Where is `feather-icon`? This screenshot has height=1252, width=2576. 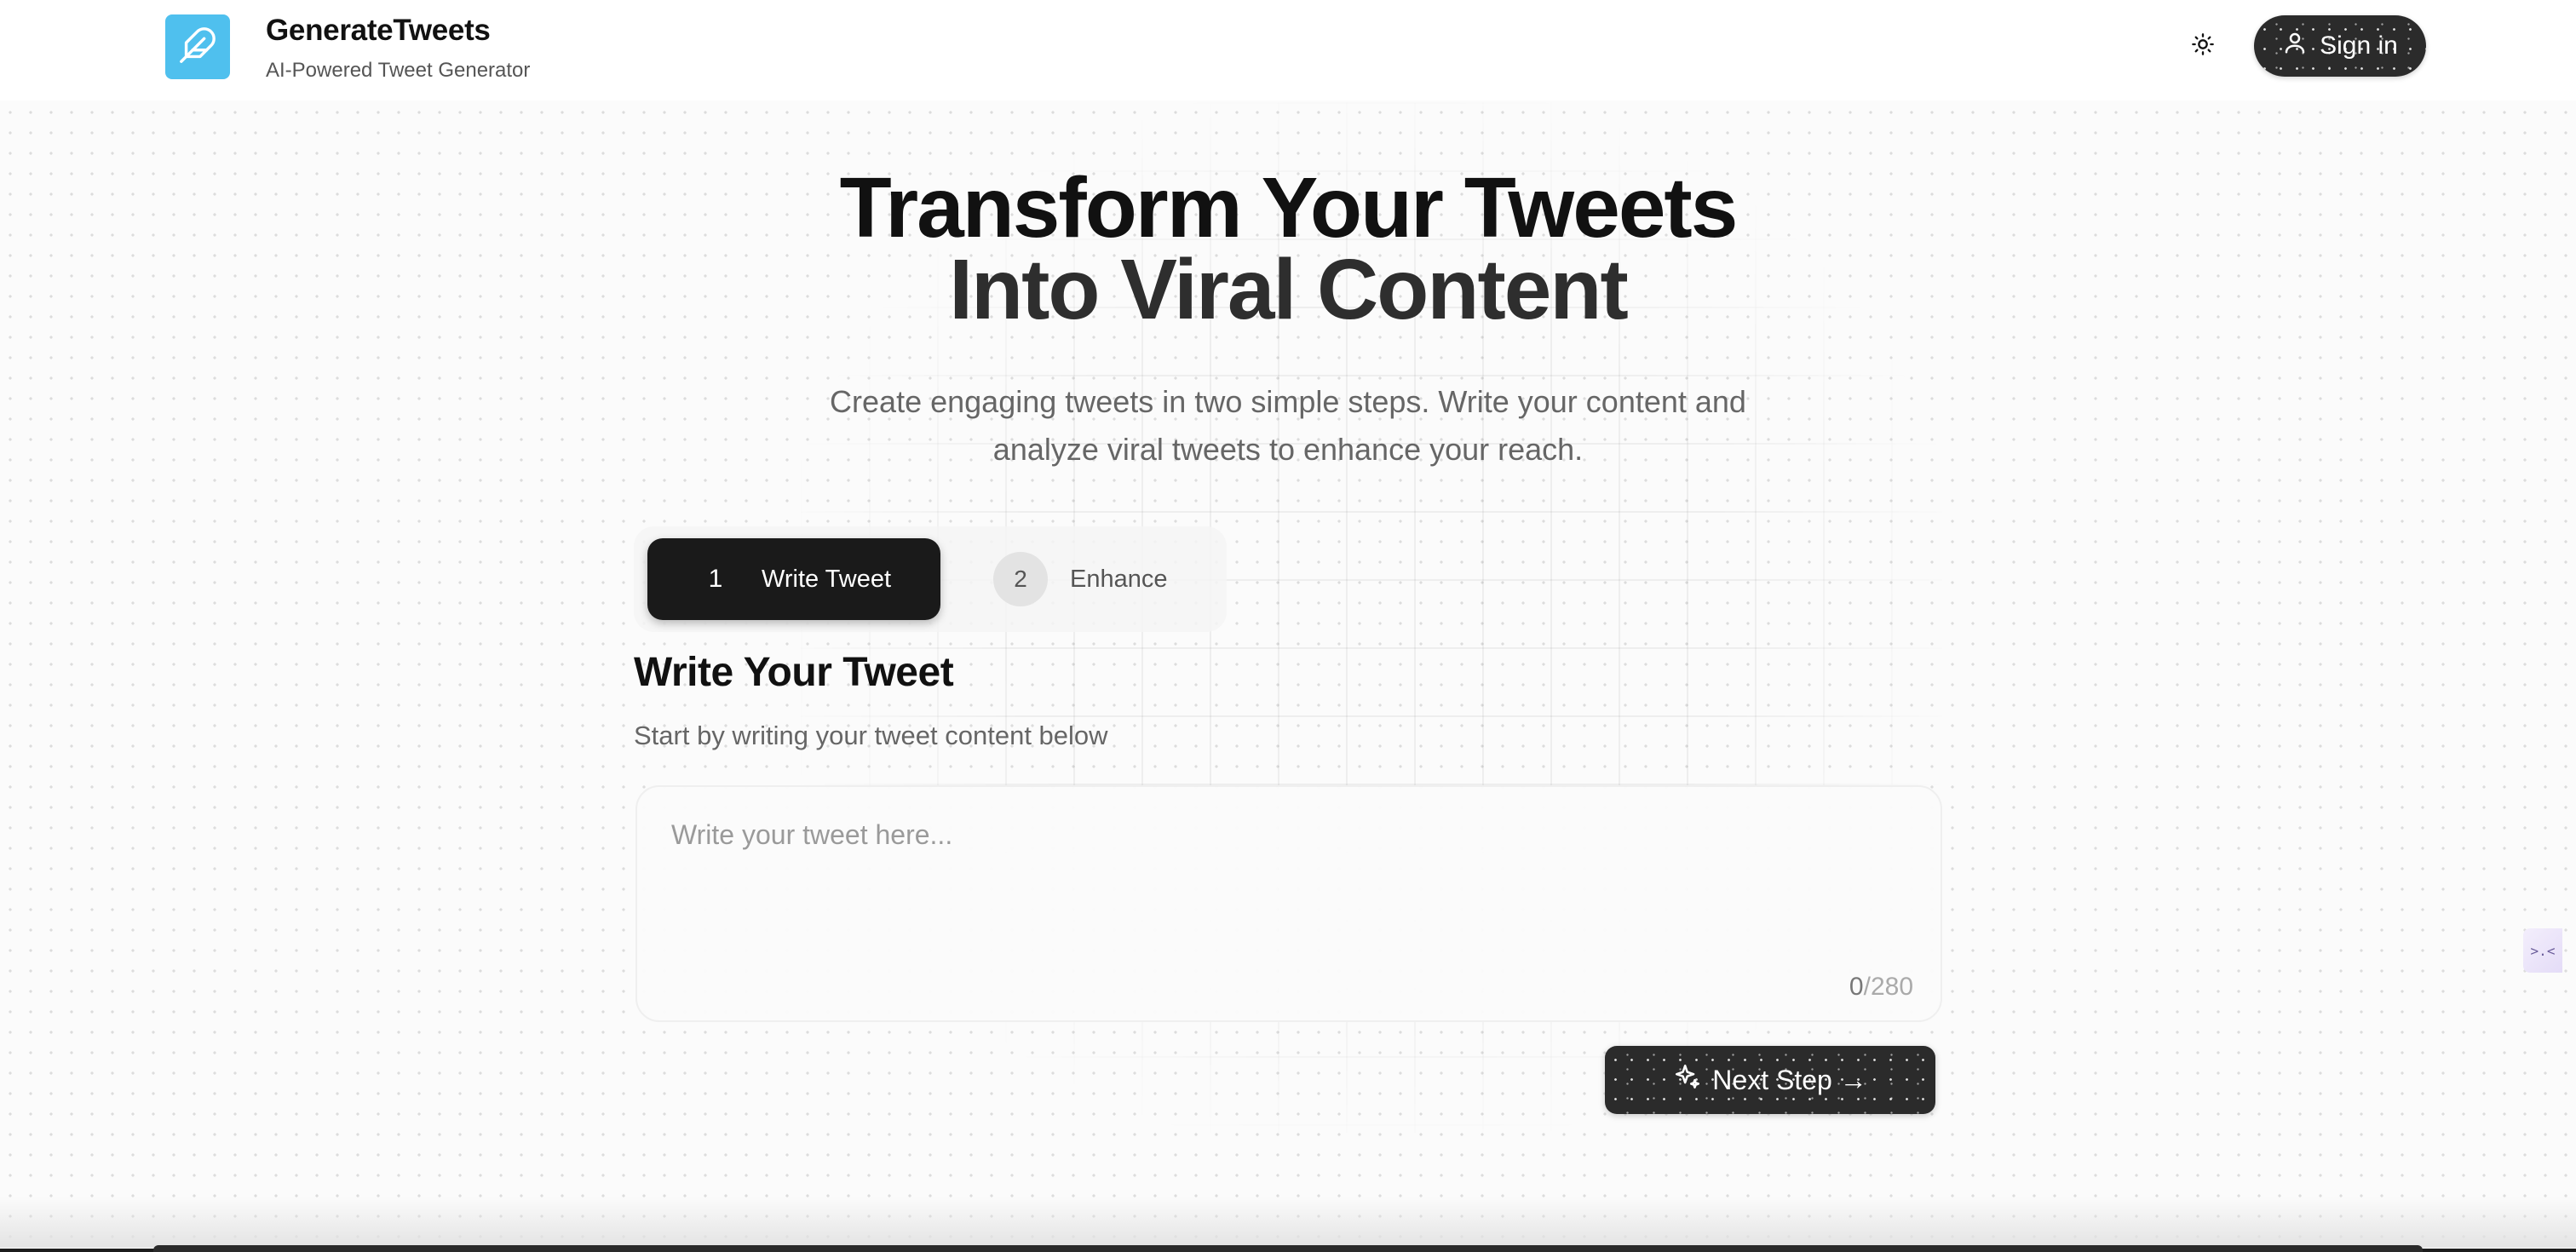
feather-icon is located at coordinates (197, 47).